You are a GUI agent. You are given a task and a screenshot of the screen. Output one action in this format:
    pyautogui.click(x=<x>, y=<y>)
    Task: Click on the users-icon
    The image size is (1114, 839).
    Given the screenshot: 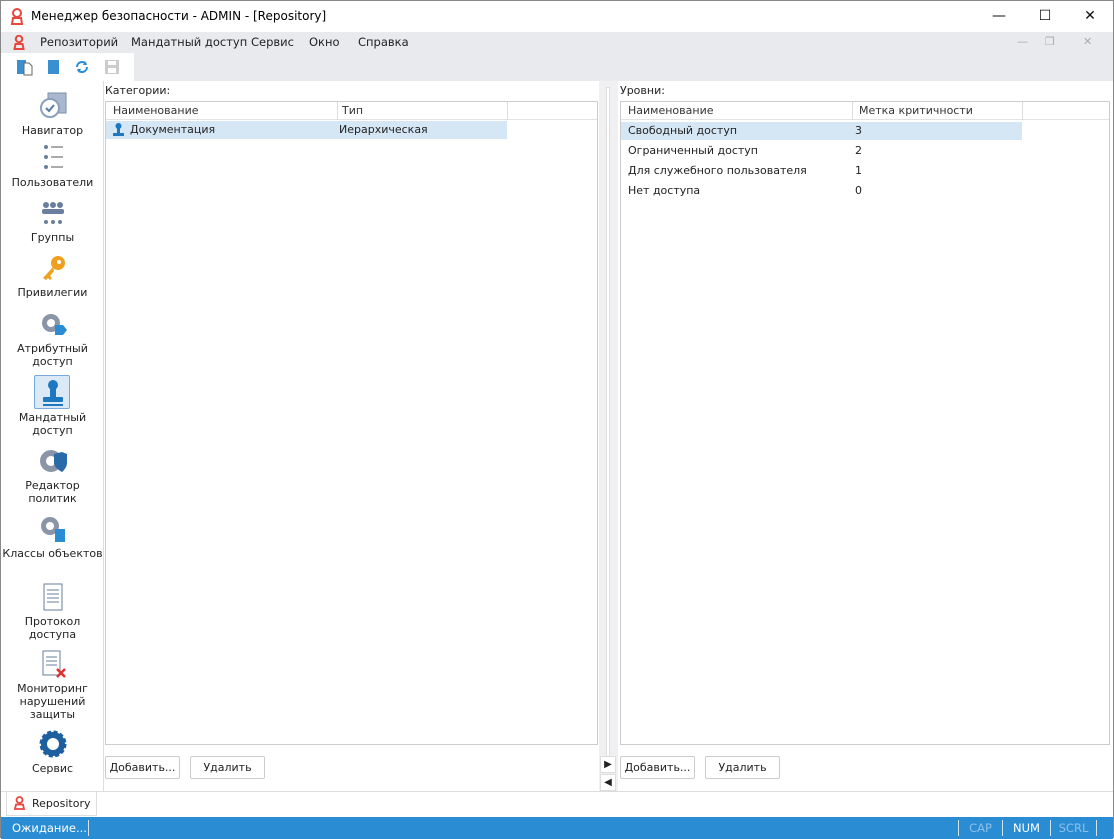 What is the action you would take?
    pyautogui.click(x=53, y=157)
    